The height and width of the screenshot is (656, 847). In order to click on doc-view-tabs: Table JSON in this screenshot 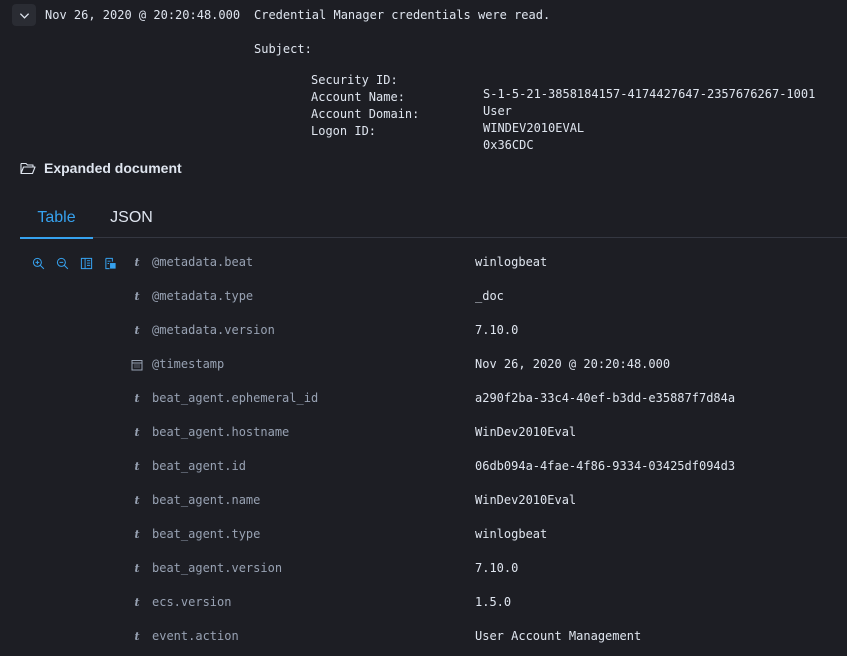, I will do `click(433, 218)`.